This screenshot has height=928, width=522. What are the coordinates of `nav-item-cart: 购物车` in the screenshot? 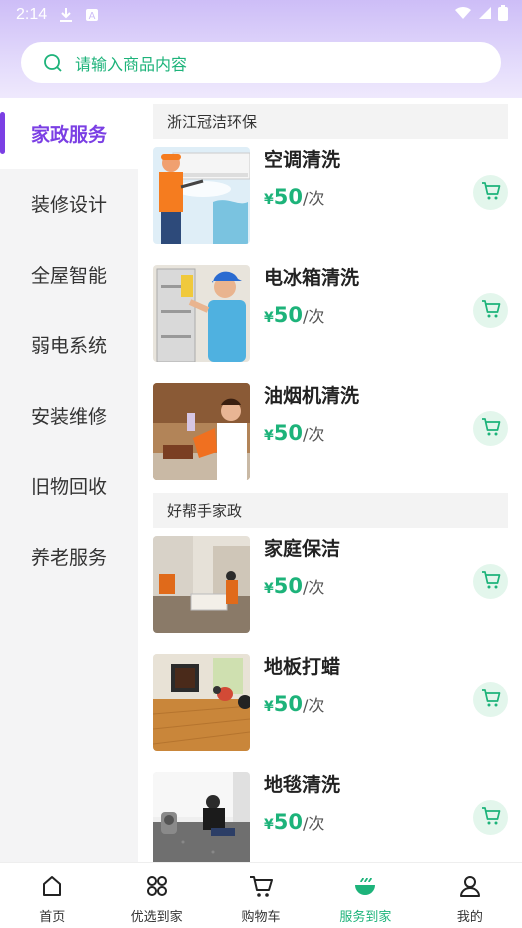 It's located at (261, 895).